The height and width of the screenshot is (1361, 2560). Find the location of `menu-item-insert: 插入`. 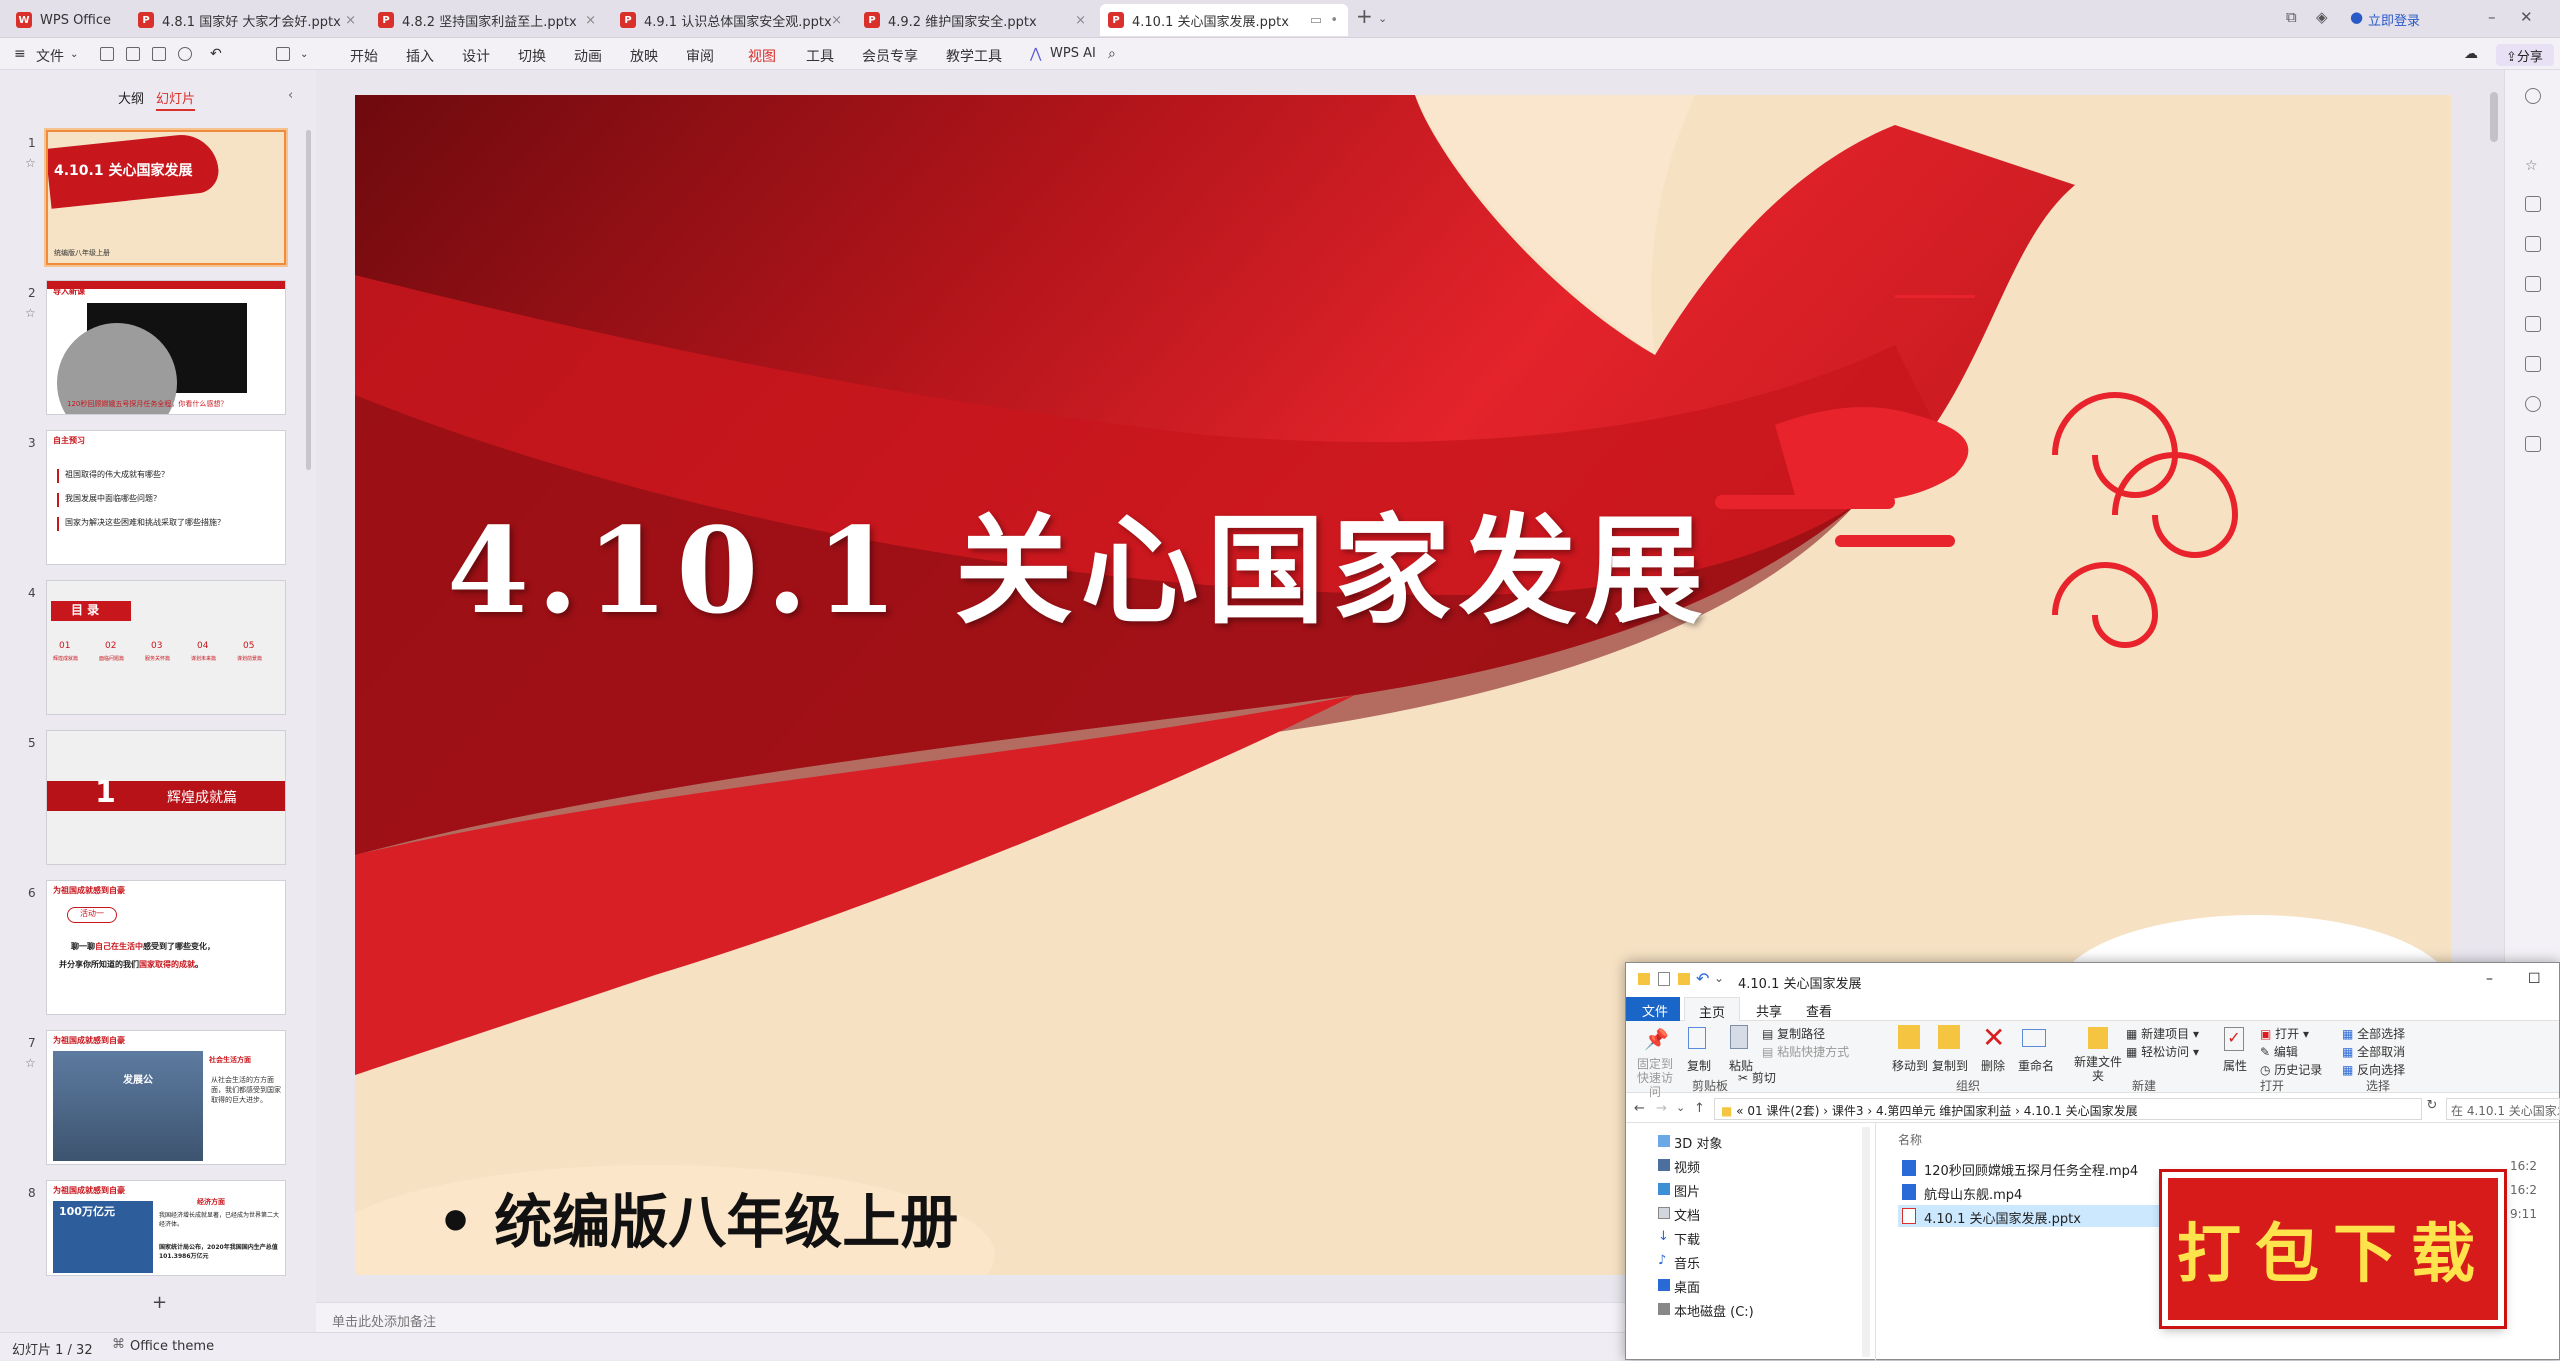

menu-item-insert: 插入 is located at coordinates (420, 56).